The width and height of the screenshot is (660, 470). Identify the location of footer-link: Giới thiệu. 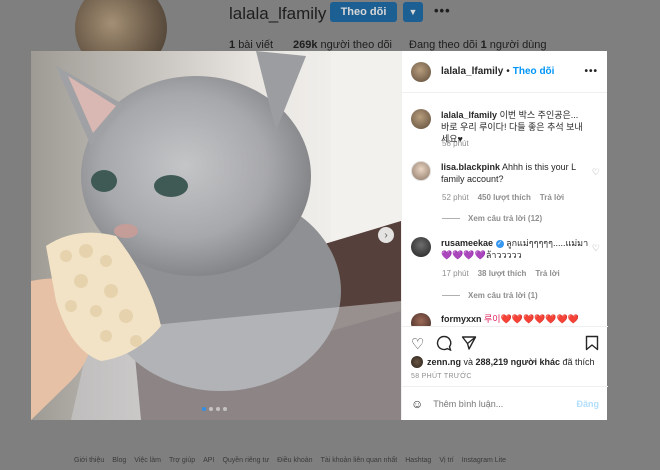
(89, 460).